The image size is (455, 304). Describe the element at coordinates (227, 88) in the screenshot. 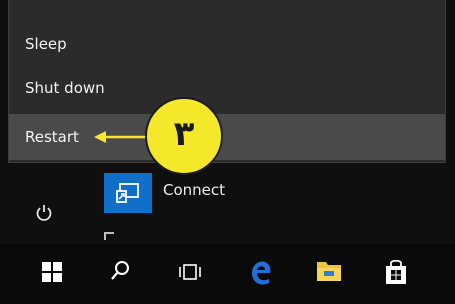

I see `shut-down-menu-item: Shut down` at that location.